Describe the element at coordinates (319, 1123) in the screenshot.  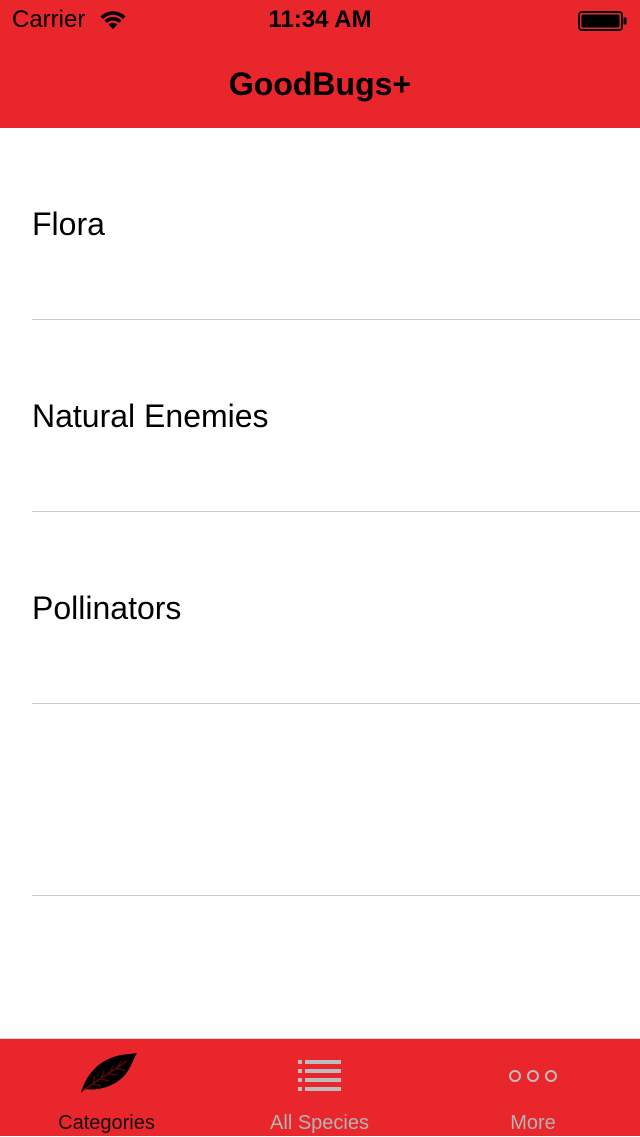
I see `tab-label: All Species` at that location.